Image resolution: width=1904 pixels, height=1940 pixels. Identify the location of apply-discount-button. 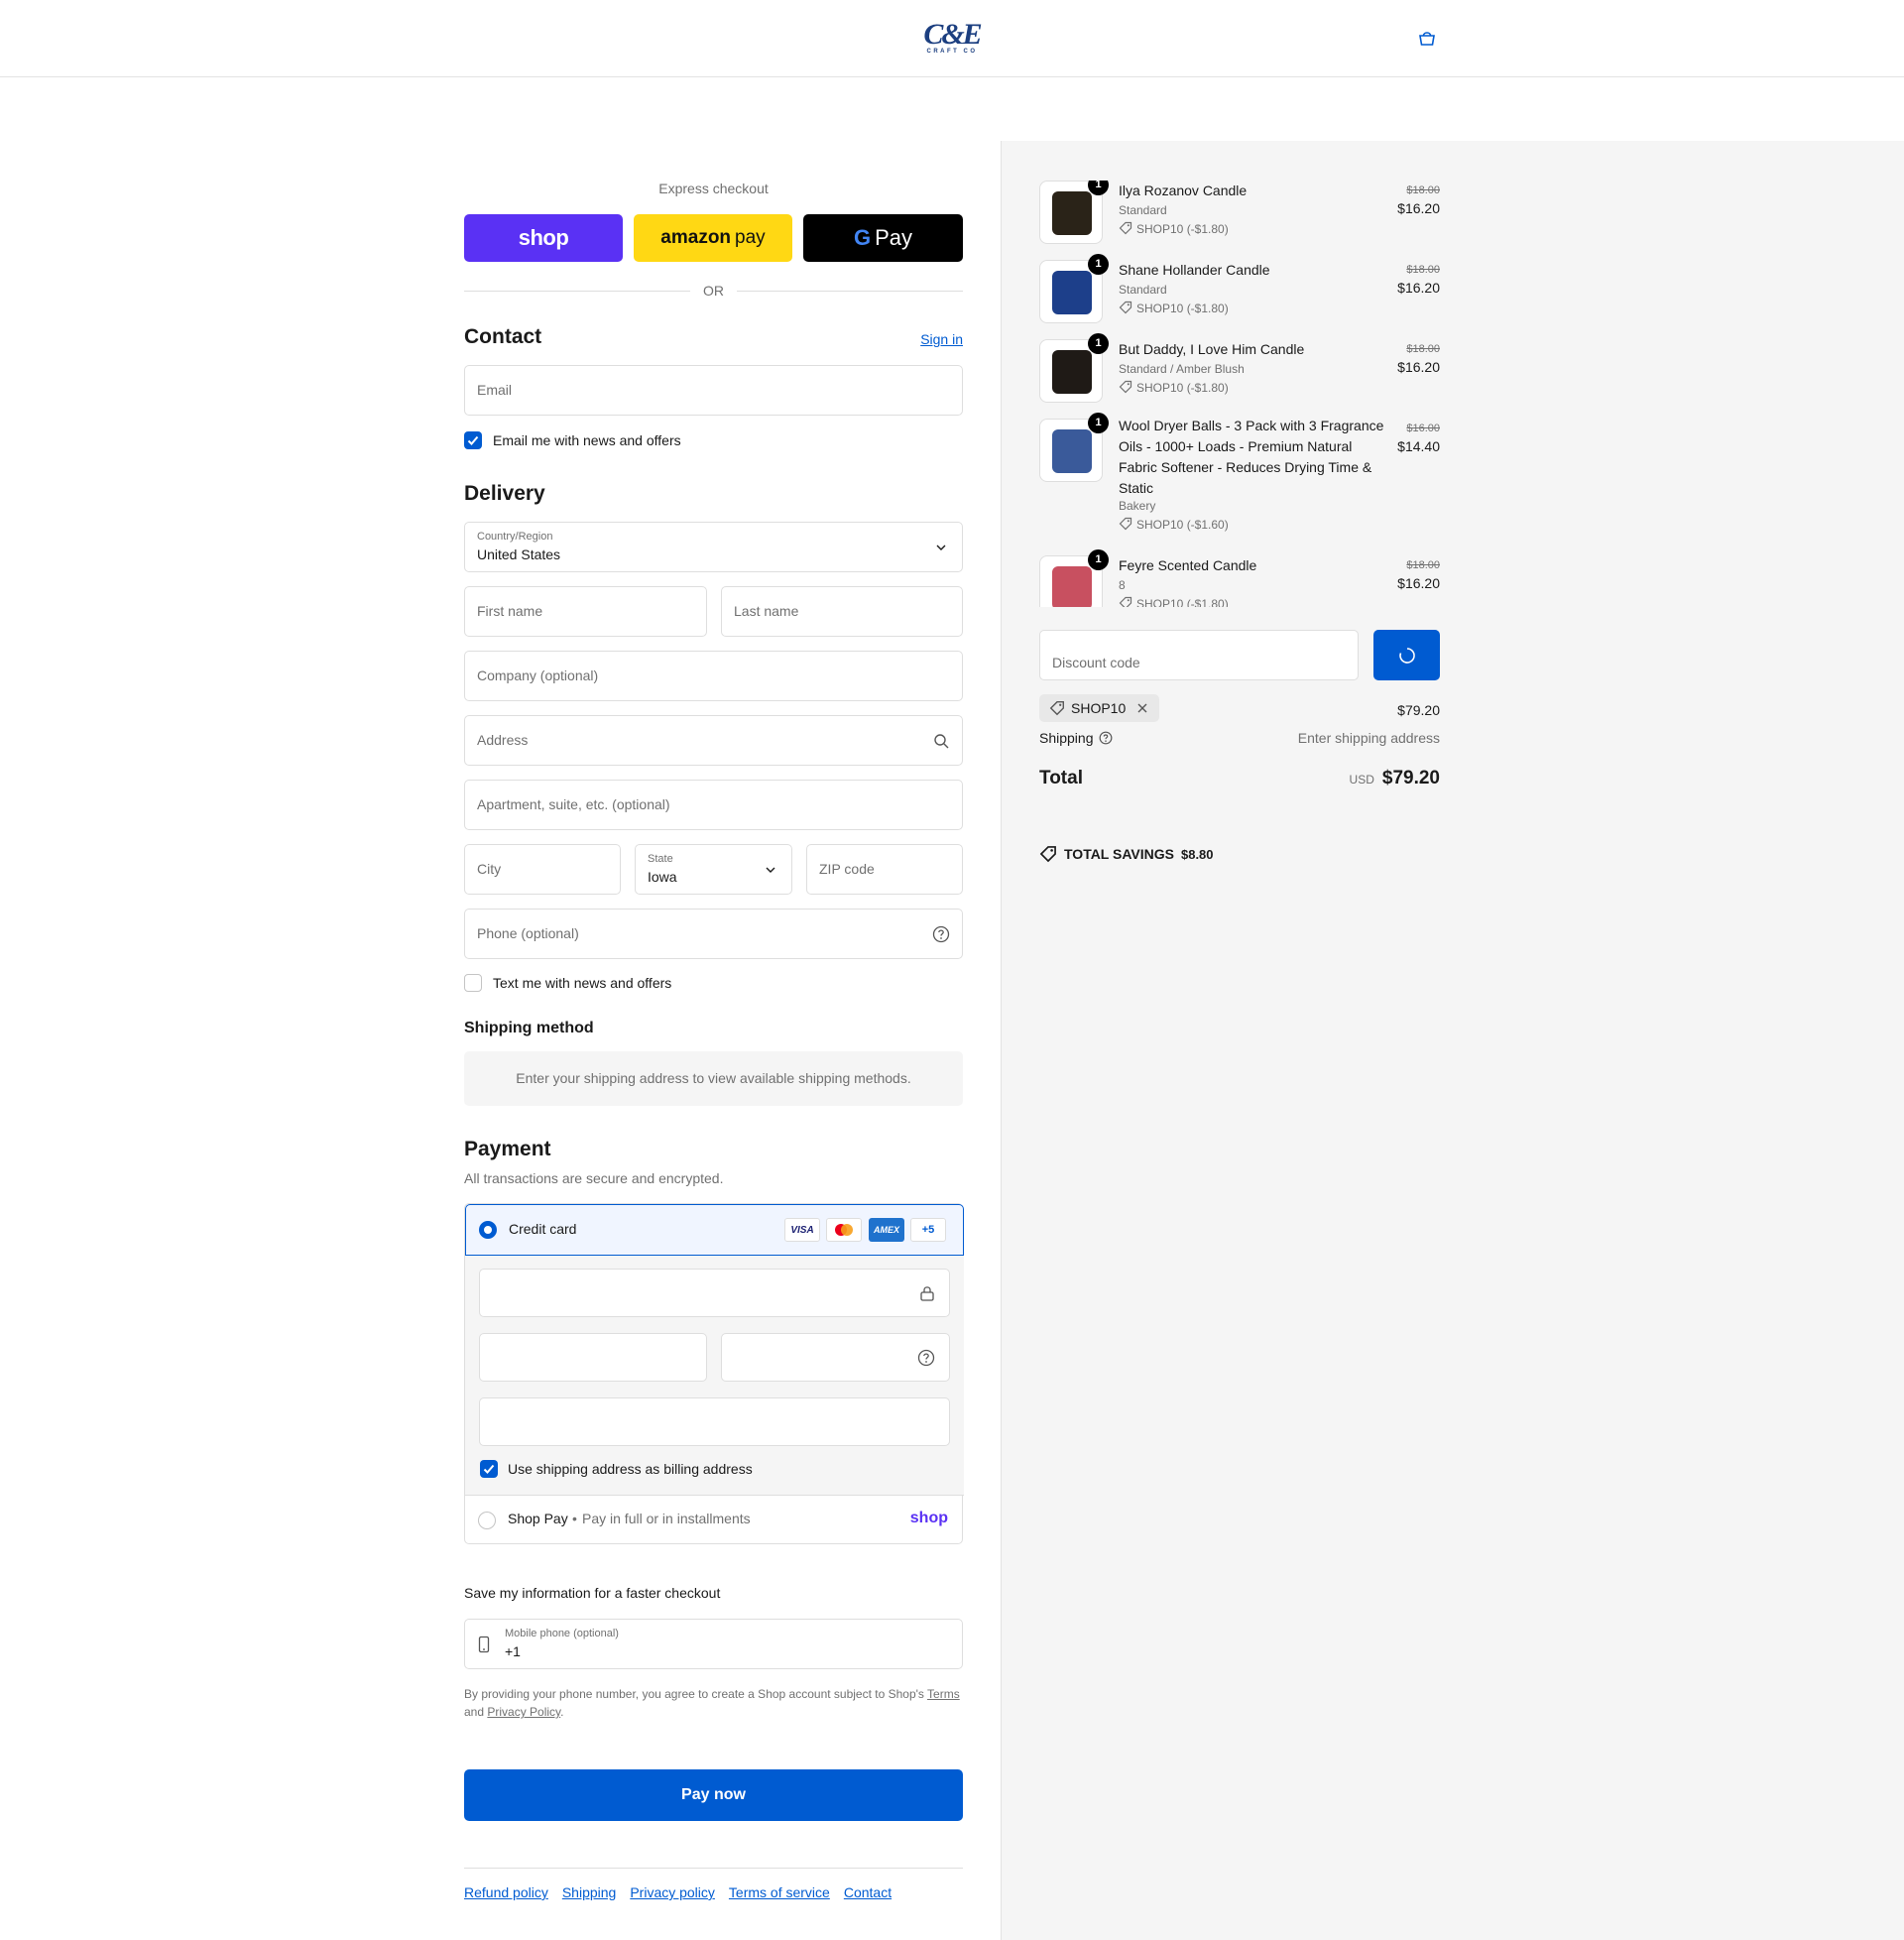
(1406, 655).